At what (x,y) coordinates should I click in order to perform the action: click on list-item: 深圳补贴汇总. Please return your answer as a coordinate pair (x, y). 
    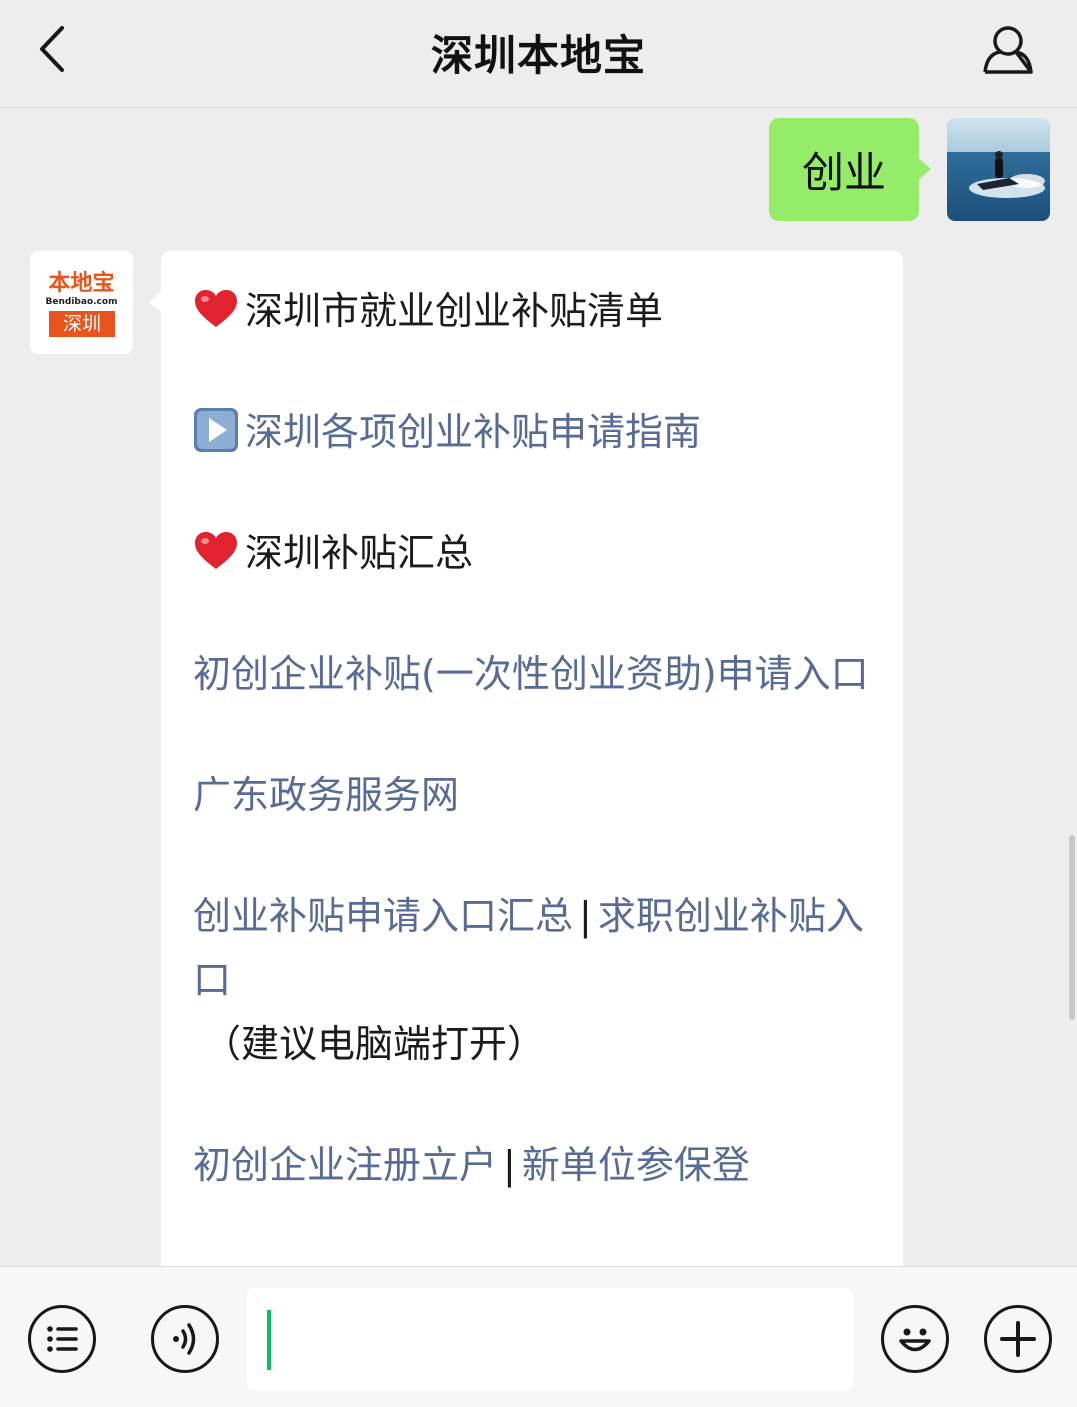
    Looking at the image, I should click on (532, 553).